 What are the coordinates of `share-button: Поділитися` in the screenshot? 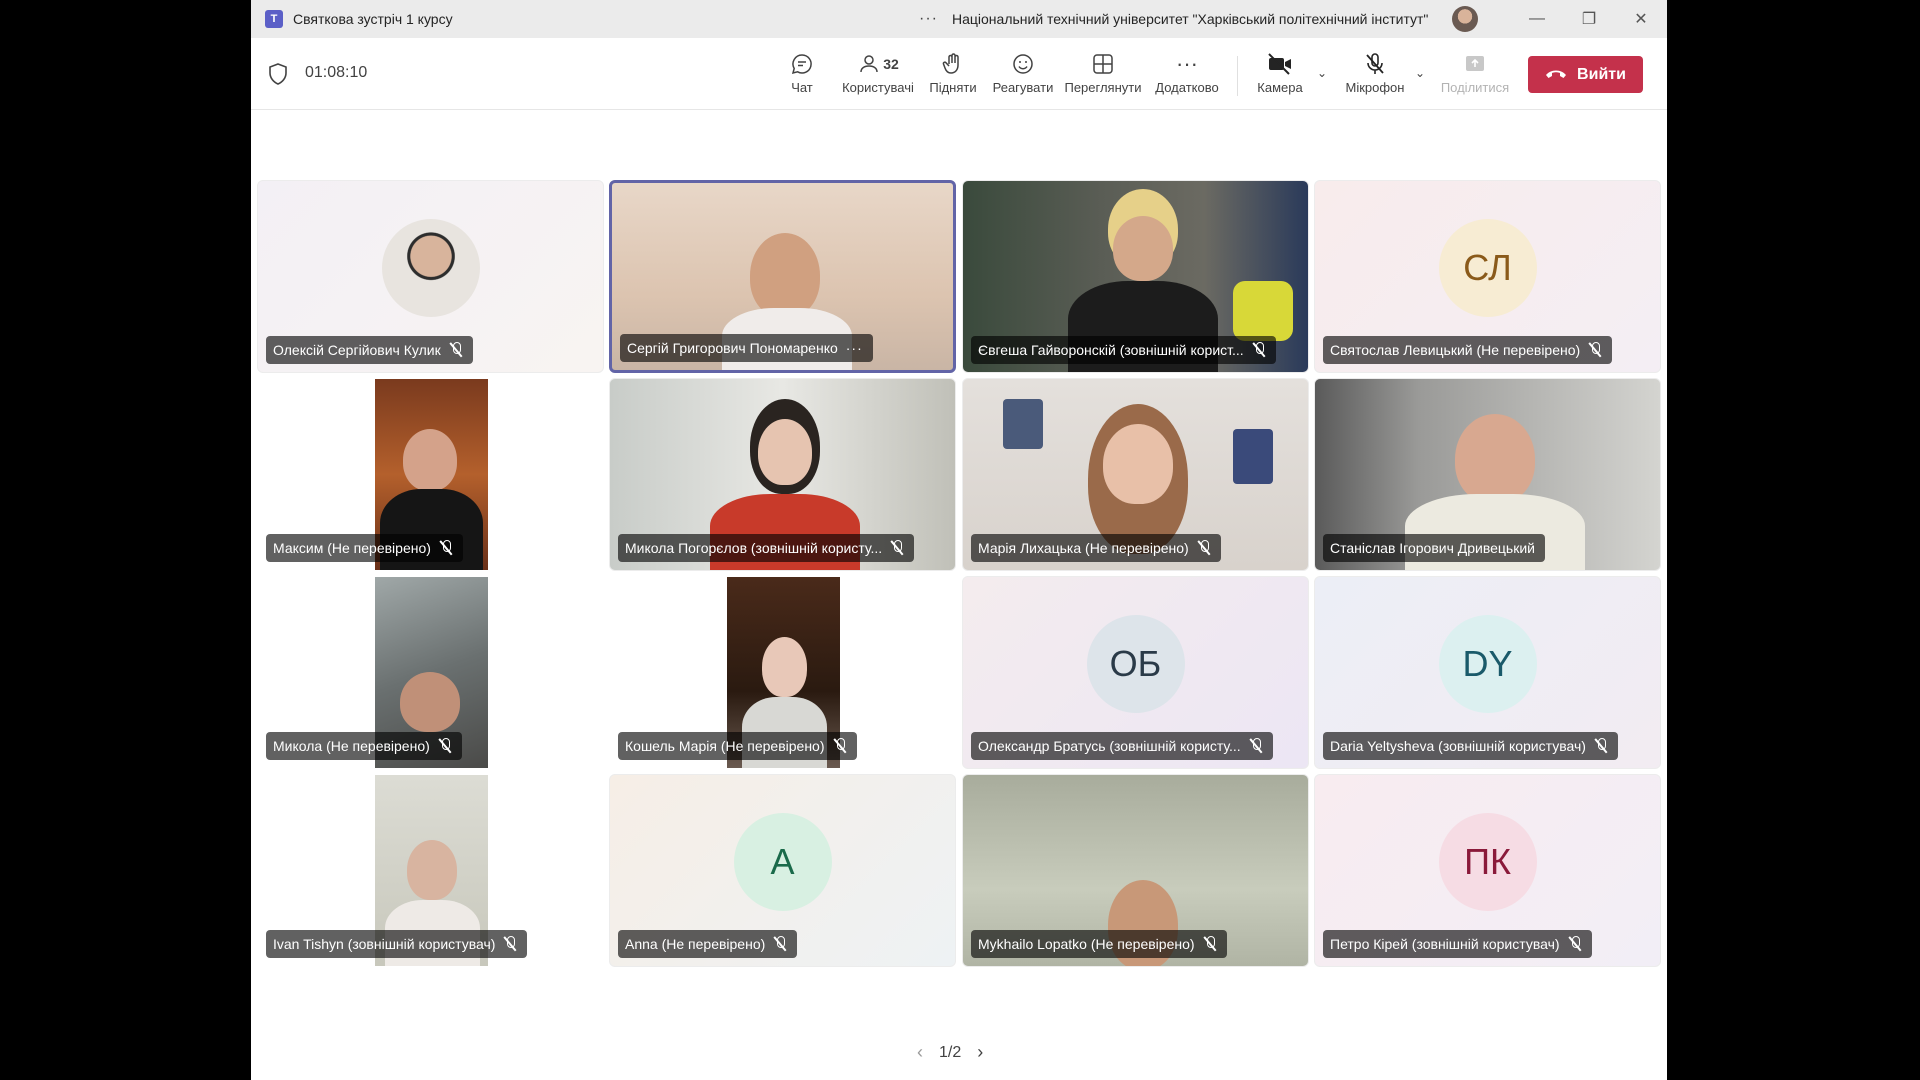 It's located at (1475, 72).